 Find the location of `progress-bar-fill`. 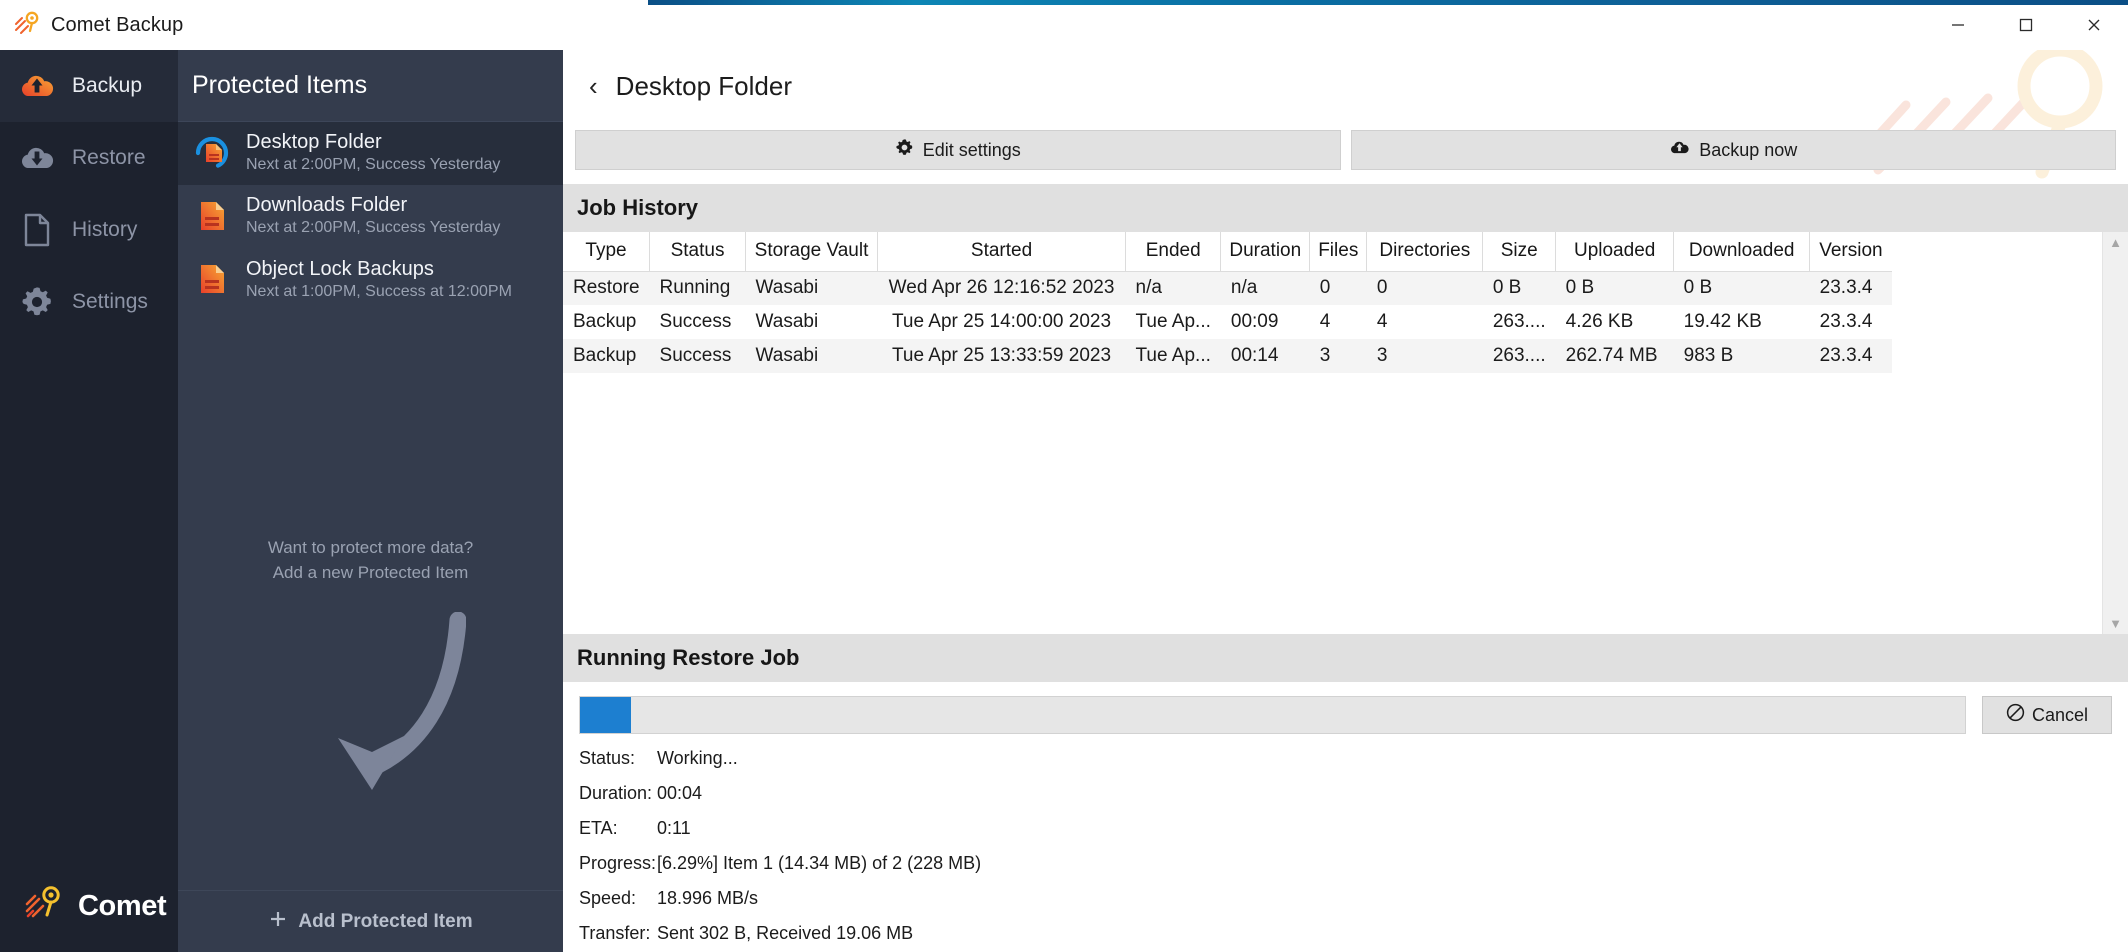

progress-bar-fill is located at coordinates (605, 715).